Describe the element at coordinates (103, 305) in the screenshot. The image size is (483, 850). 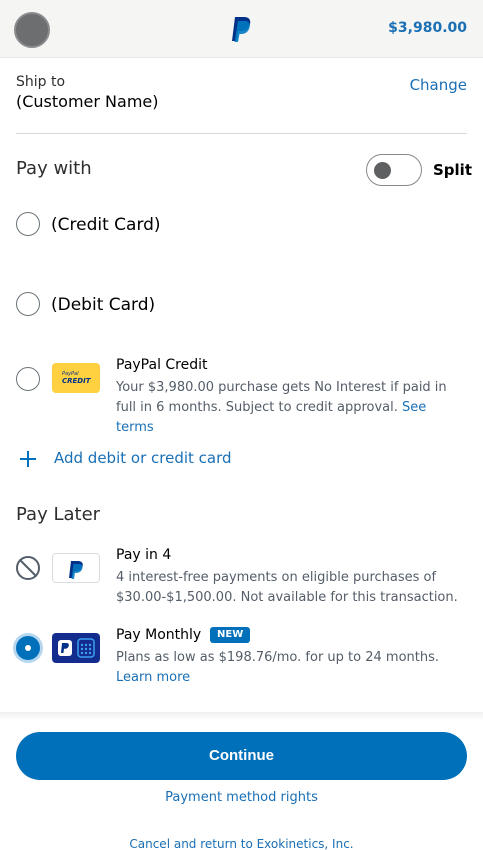
I see `debit-card-label: (Debit Card)` at that location.